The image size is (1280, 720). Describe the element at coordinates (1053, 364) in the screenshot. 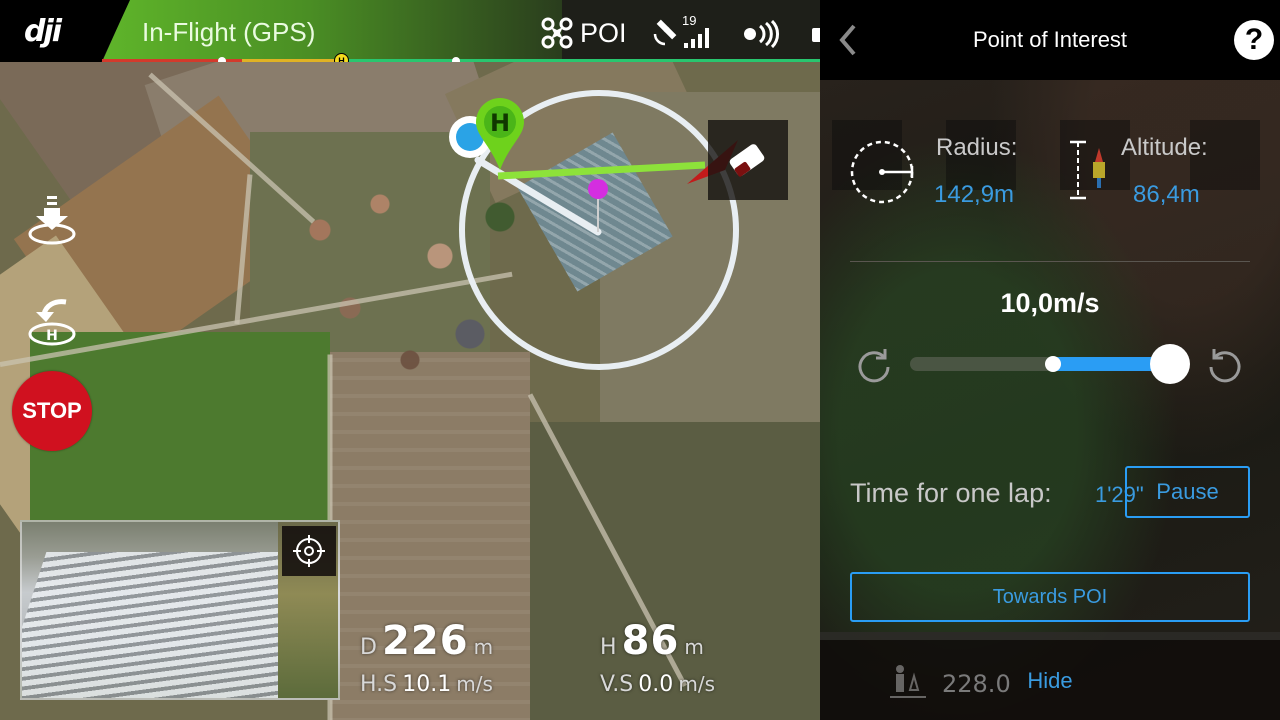

I see `speed-slider-zero-marker` at that location.